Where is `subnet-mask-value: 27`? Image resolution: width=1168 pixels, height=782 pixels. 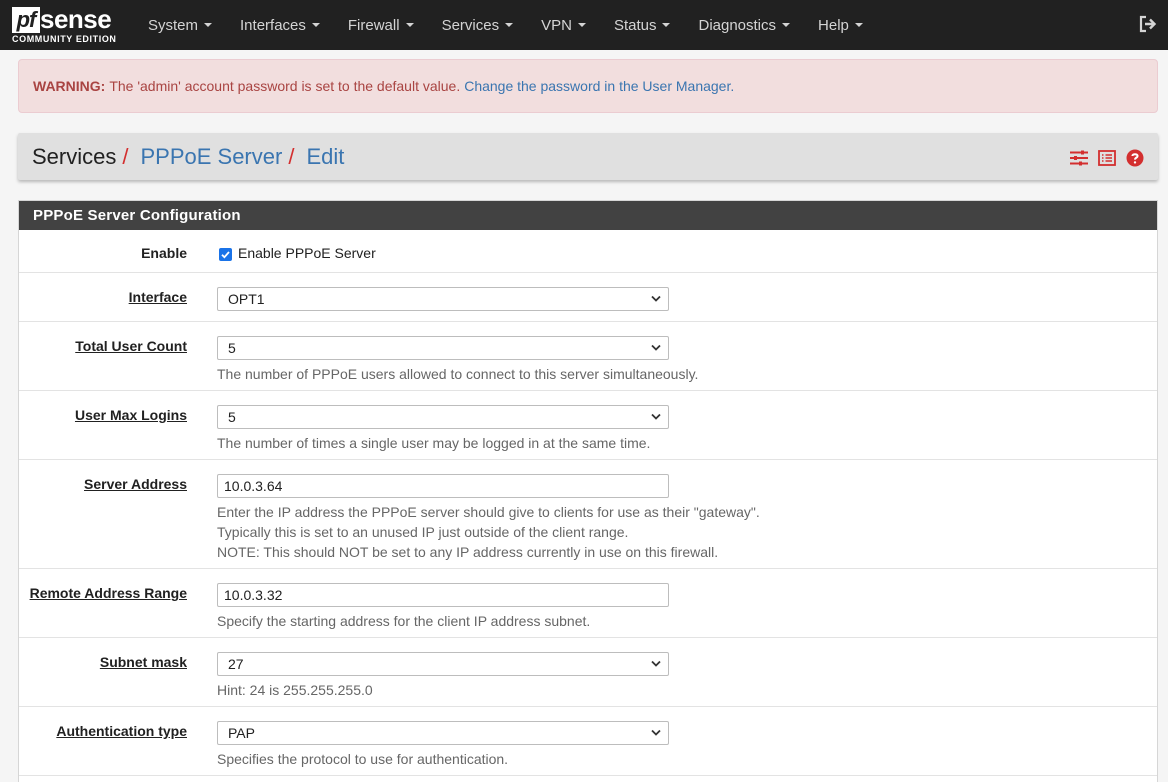
subnet-mask-value: 27 is located at coordinates (236, 664).